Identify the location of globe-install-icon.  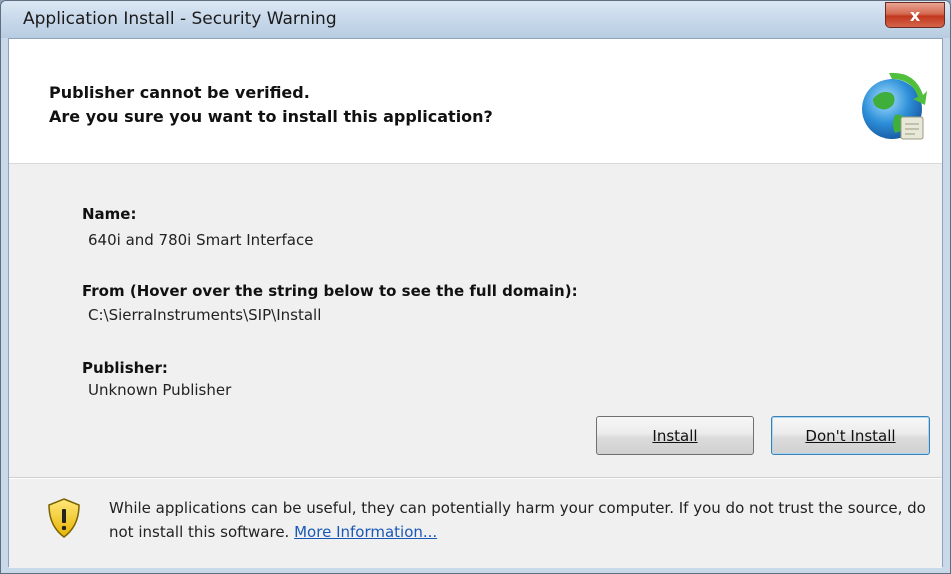
(894, 106).